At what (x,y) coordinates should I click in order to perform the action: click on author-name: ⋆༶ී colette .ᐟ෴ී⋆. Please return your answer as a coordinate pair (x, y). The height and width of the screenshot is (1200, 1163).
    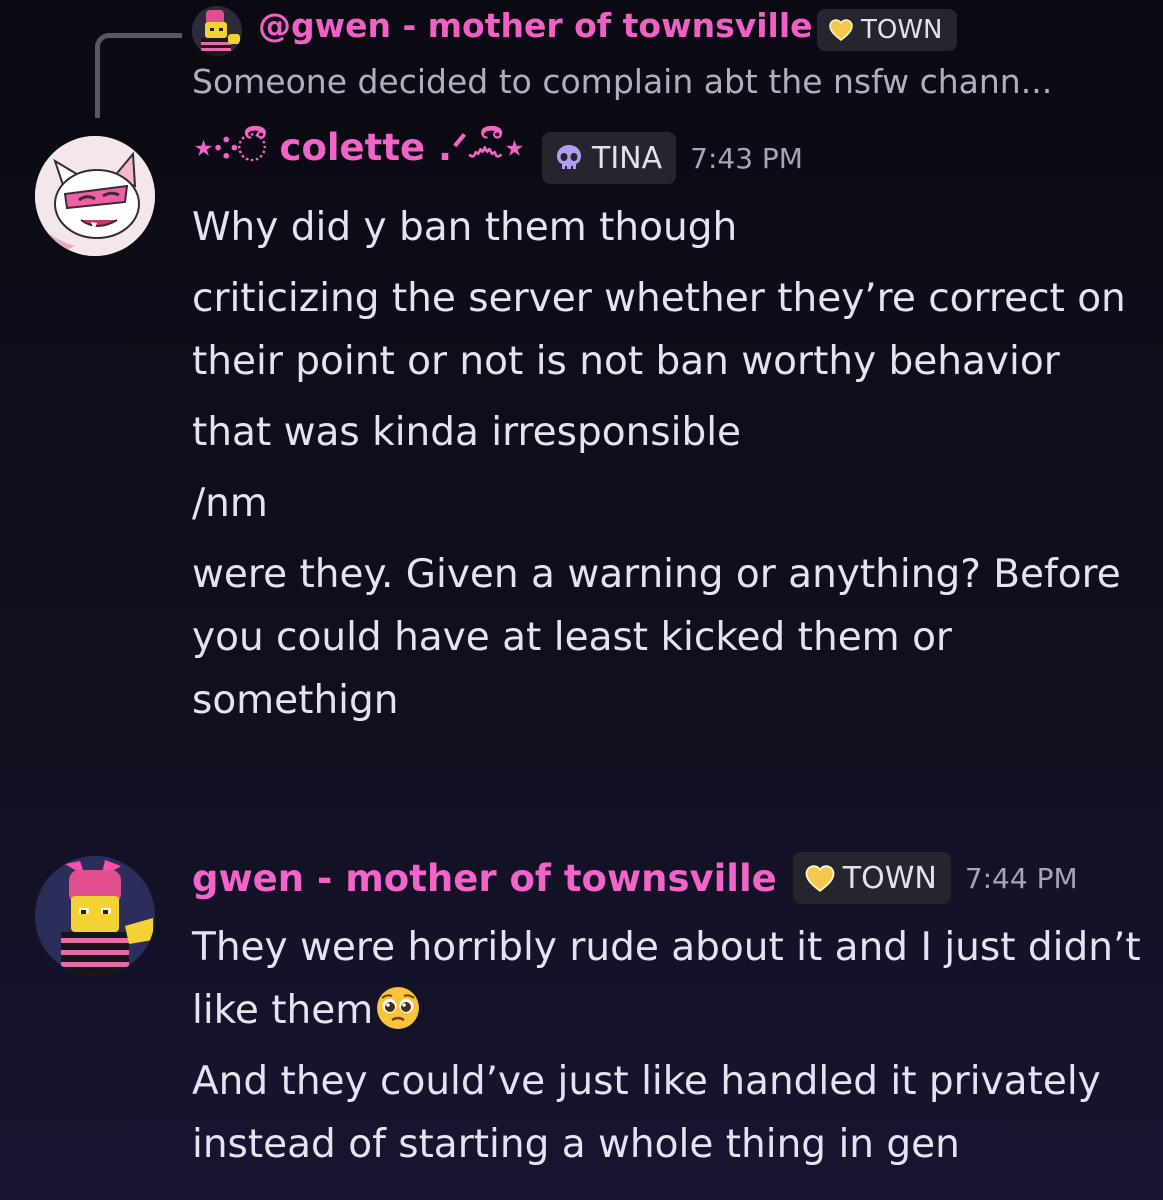
    Looking at the image, I should click on (359, 158).